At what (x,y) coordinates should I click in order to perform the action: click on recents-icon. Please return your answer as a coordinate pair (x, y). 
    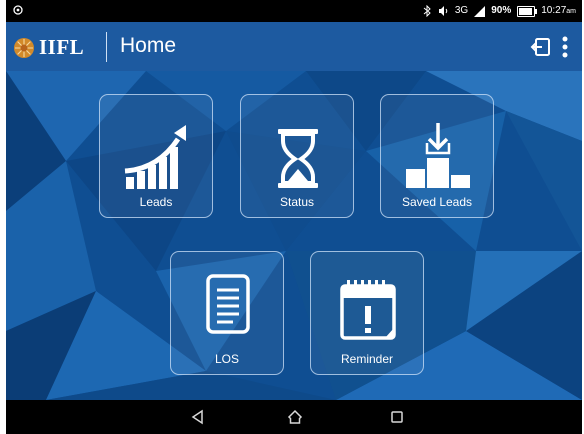
    Looking at the image, I should click on (397, 417).